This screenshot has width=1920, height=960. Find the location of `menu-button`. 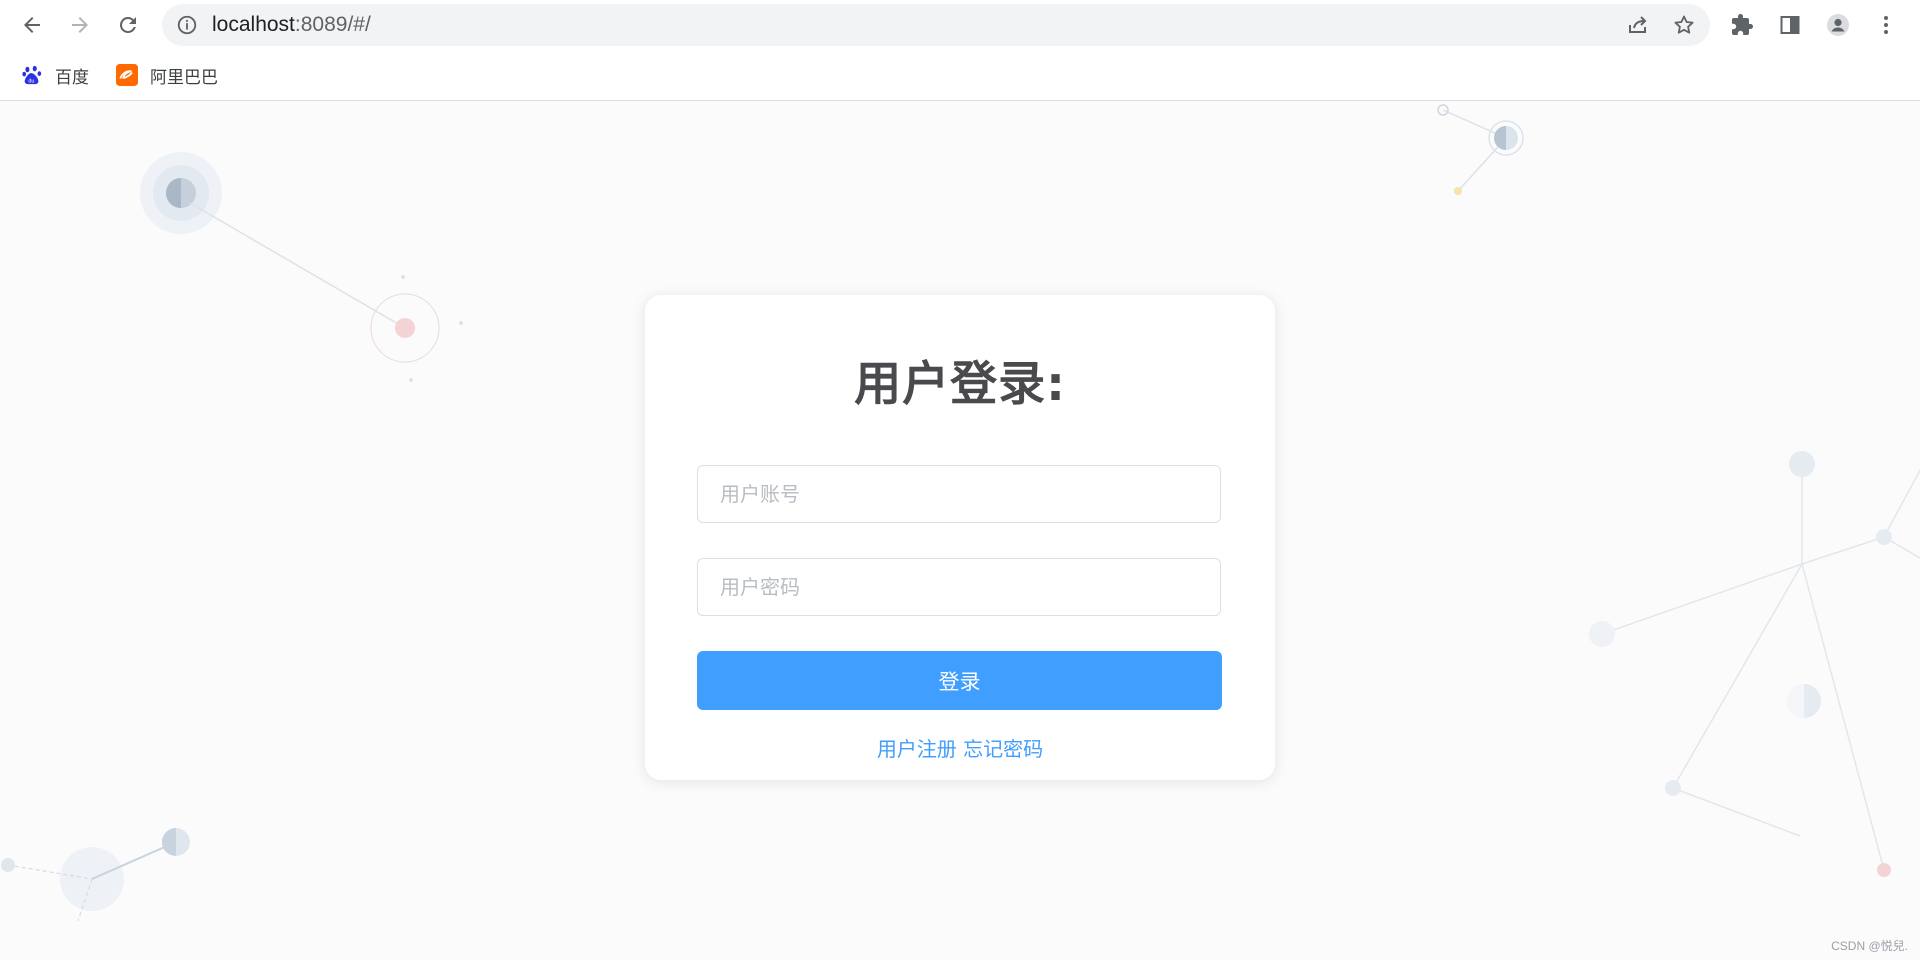

menu-button is located at coordinates (1886, 25).